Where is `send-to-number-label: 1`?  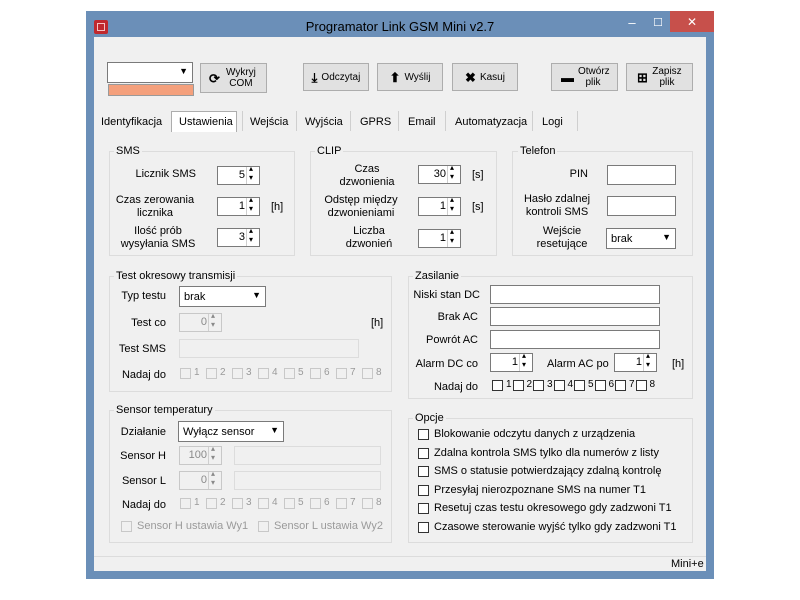 send-to-number-label: 1 is located at coordinates (509, 384).